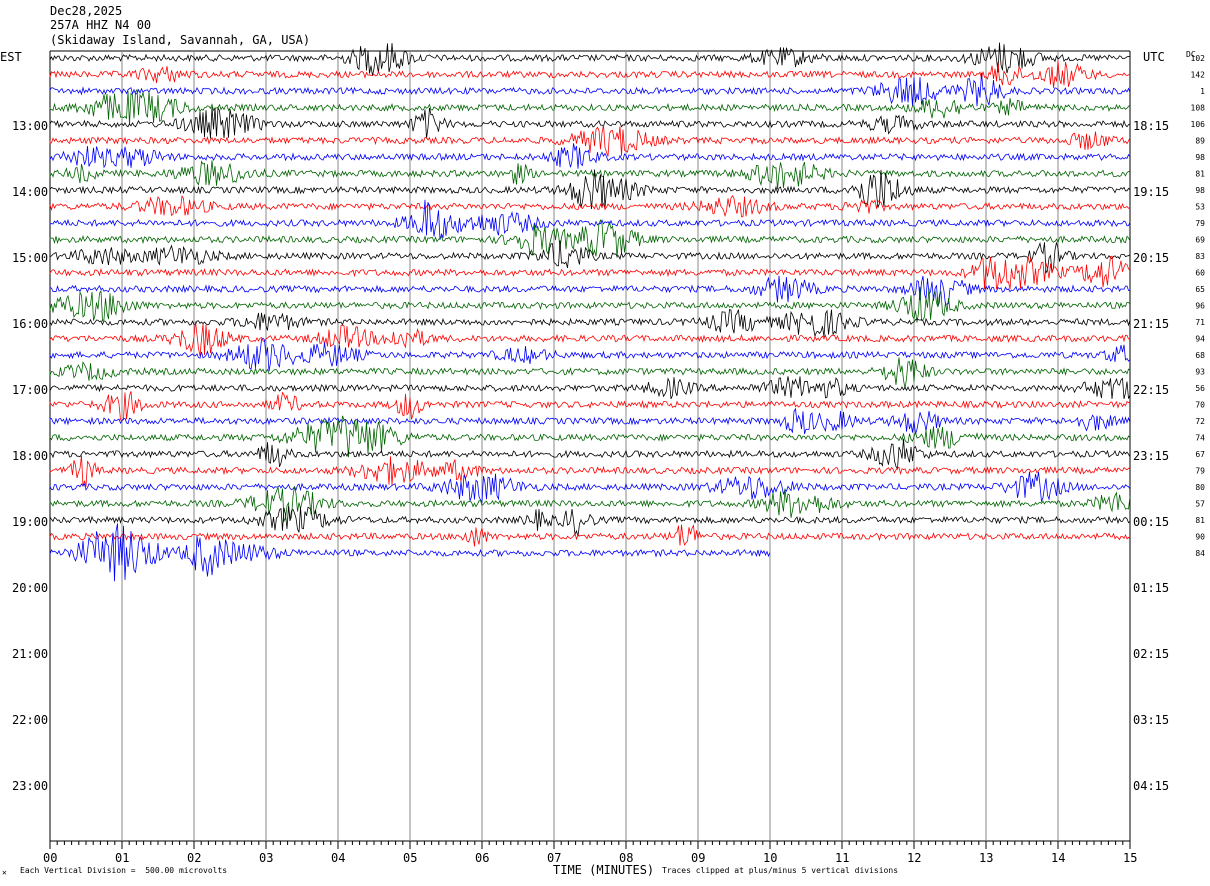 The width and height of the screenshot is (1210, 886). Describe the element at coordinates (1154, 57) in the screenshot. I see `right-timezone-label: UTC` at that location.